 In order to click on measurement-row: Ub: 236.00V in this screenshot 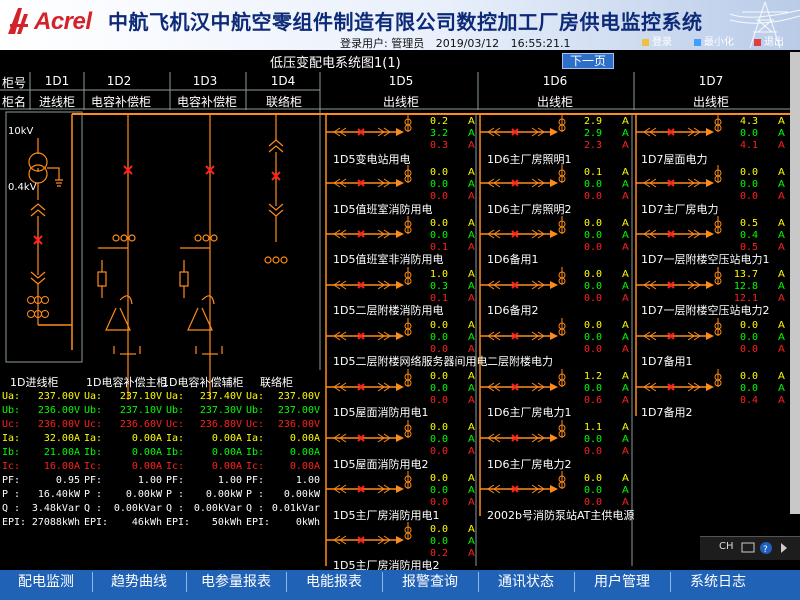, I will do `click(41, 411)`.